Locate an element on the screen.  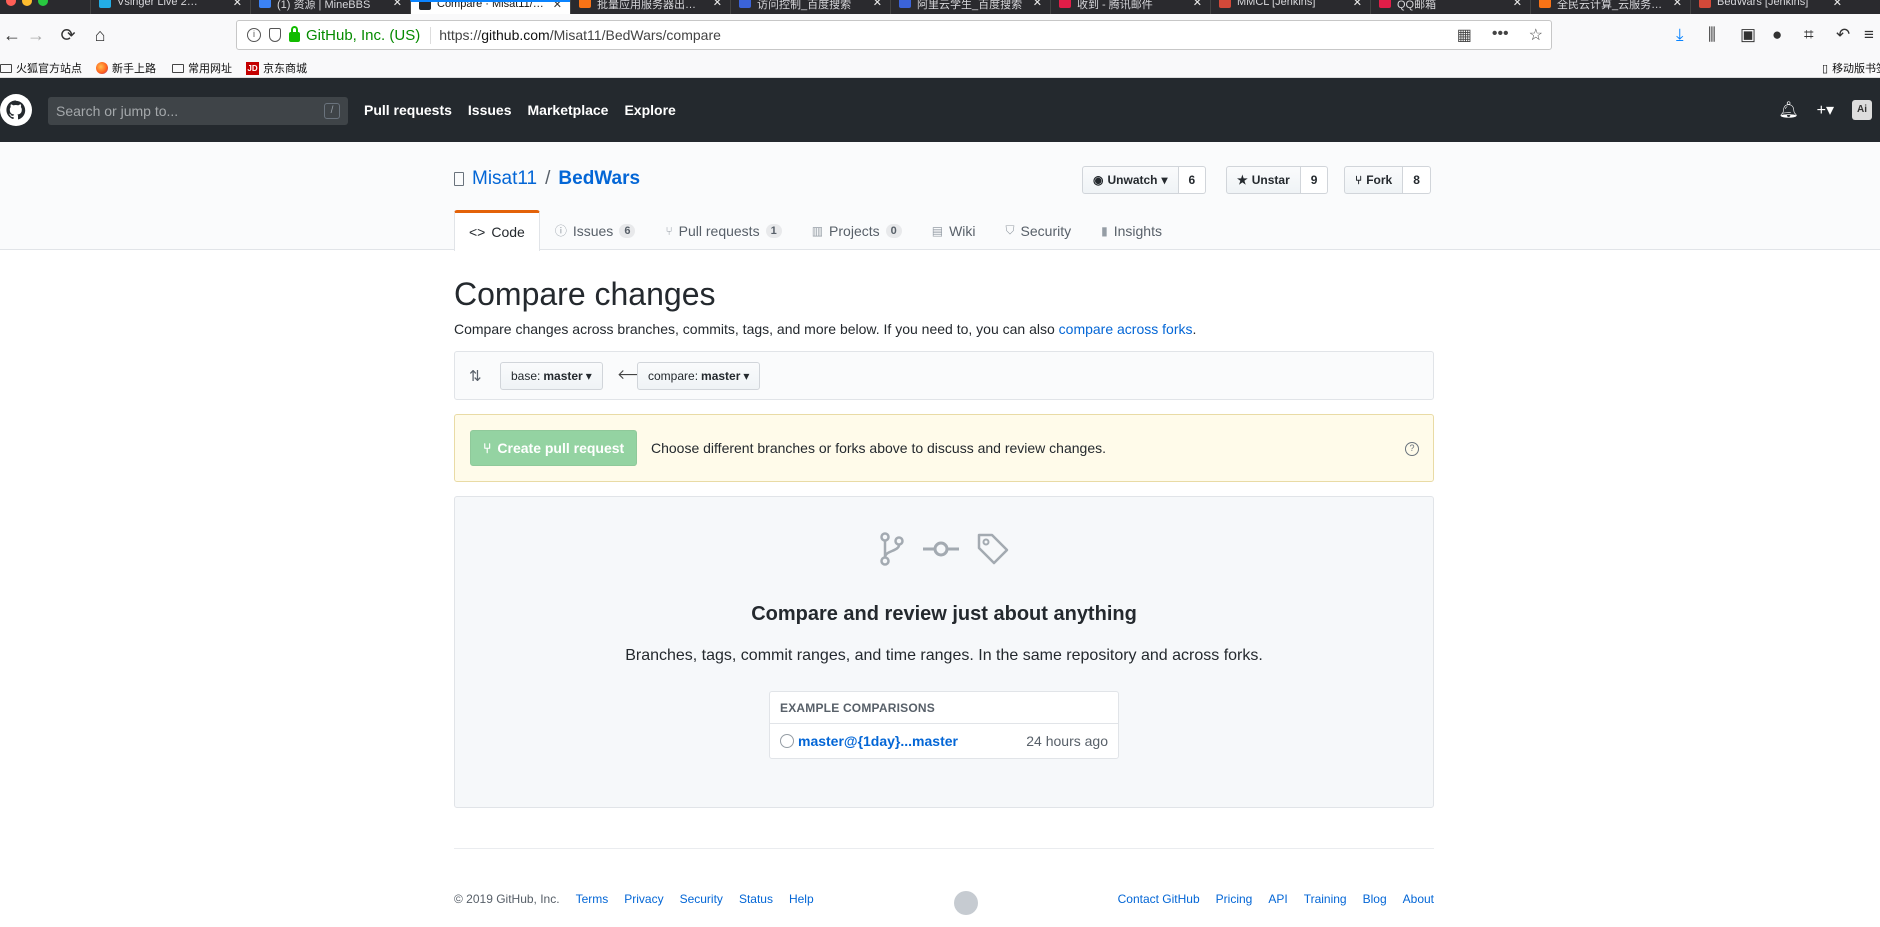
example-comparison-link: master@{1day}...master is located at coordinates (878, 741).